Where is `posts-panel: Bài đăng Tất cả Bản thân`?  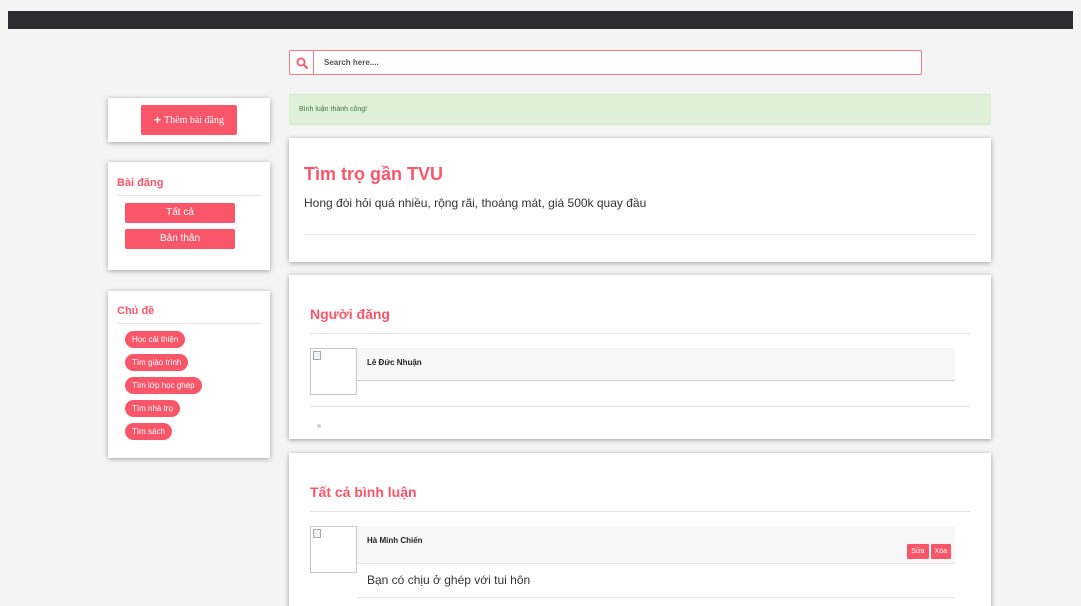
posts-panel: Bài đăng Tất cả Bản thân is located at coordinates (189, 216).